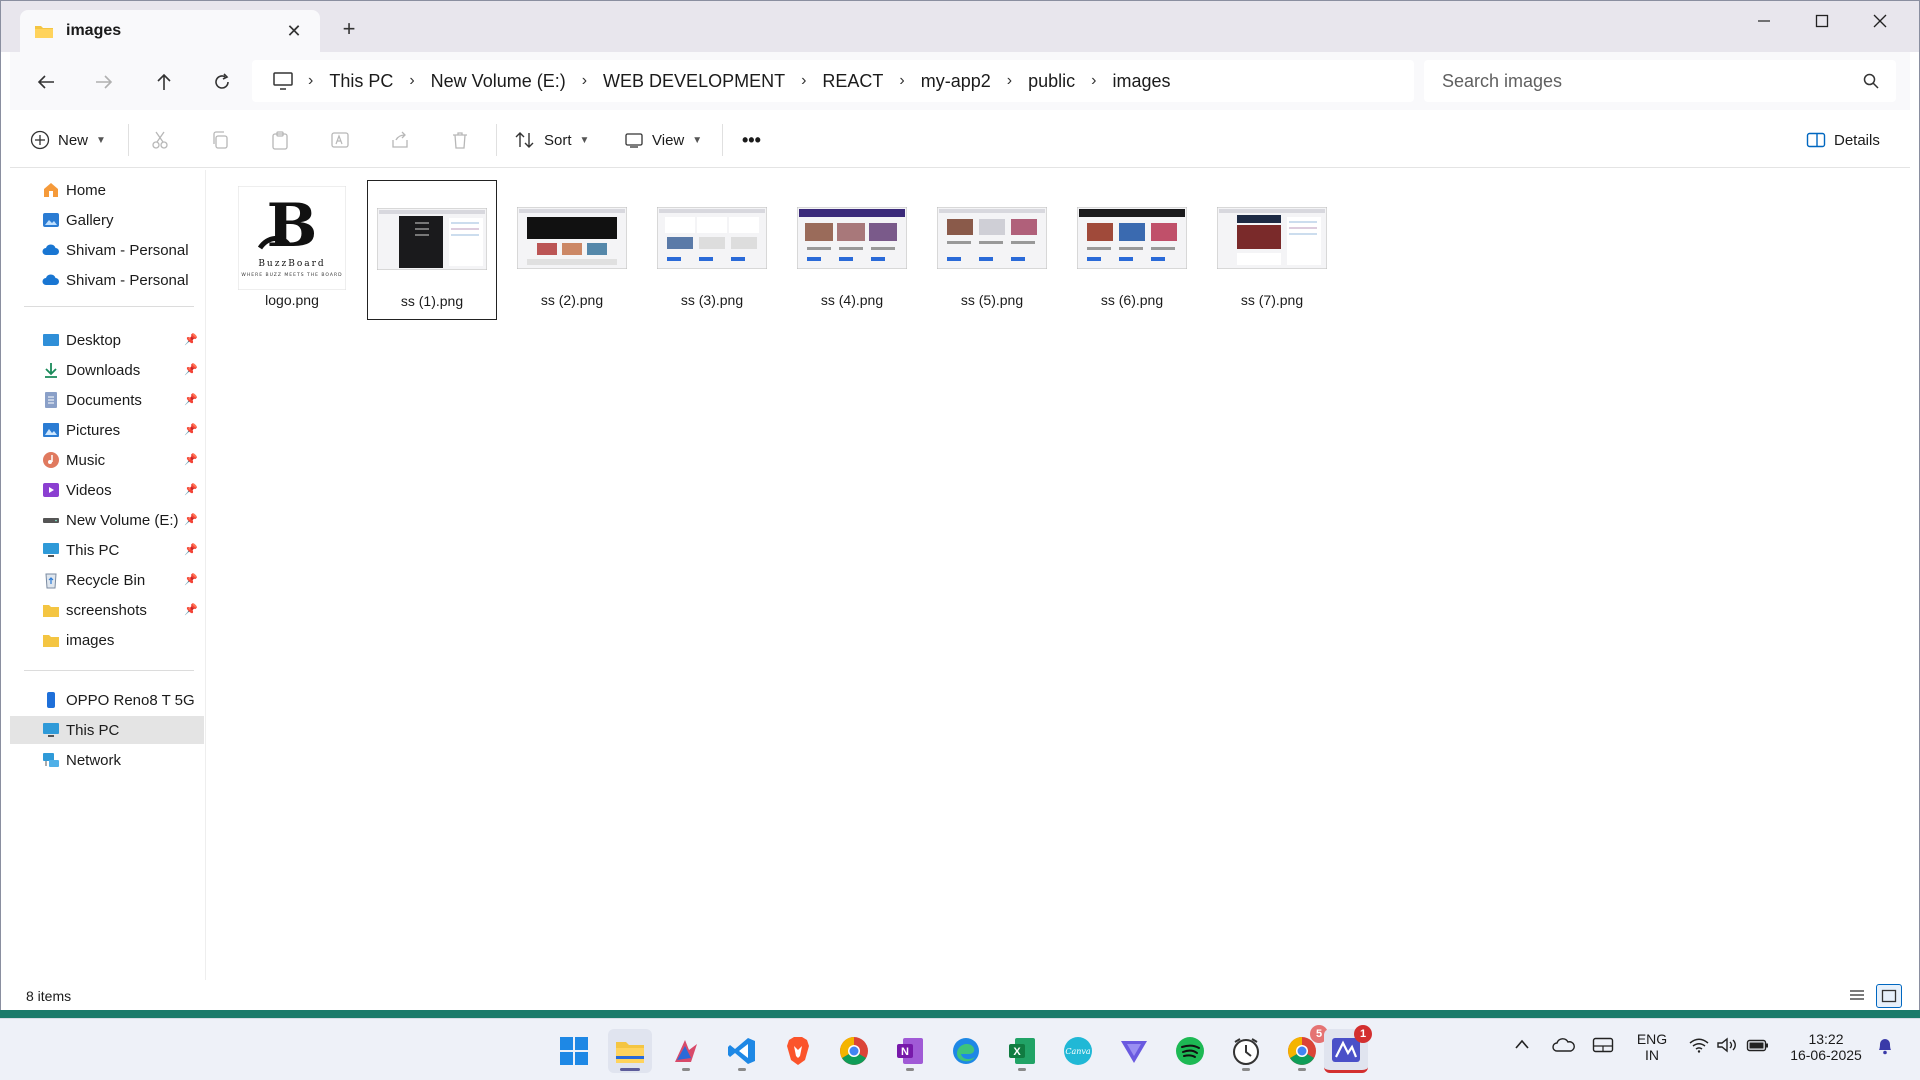 The width and height of the screenshot is (1920, 1080). Describe the element at coordinates (910, 1051) in the screenshot. I see `taskbar-onenote: N` at that location.